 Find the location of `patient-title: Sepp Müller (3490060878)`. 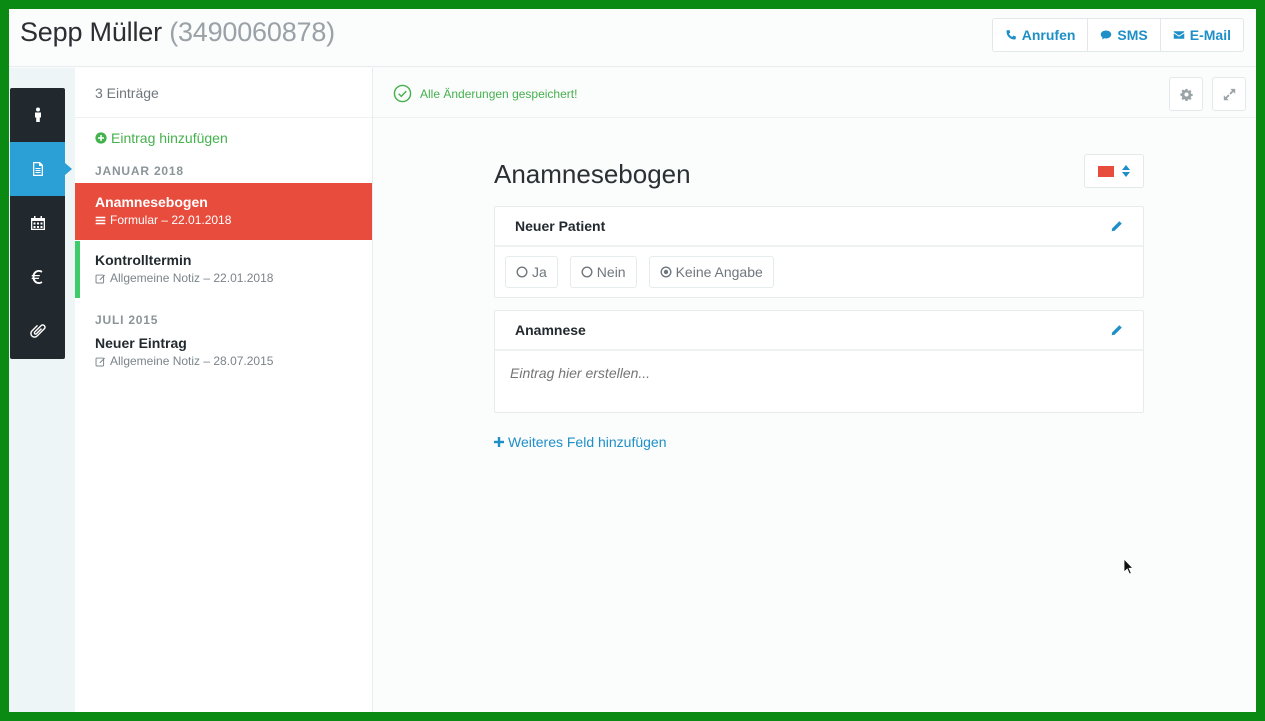

patient-title: Sepp Müller (3490060878) is located at coordinates (177, 32).